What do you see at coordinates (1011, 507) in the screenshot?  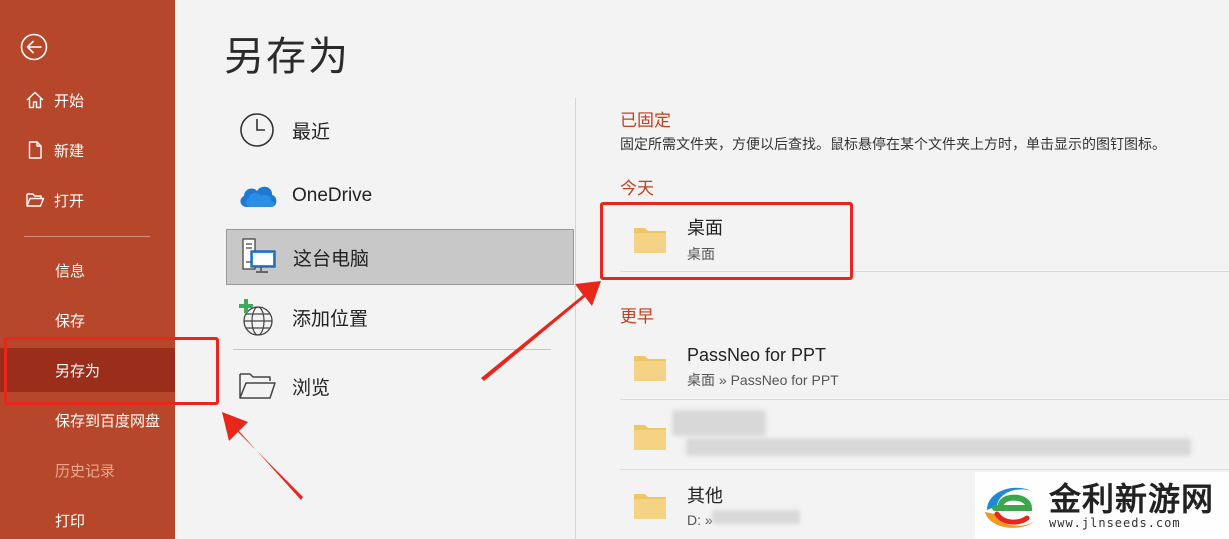 I see `watermark-logo-icon` at bounding box center [1011, 507].